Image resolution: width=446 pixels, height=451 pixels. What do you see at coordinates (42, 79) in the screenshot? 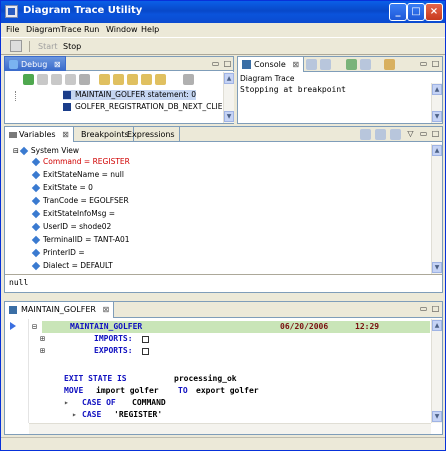
I see `suspend-icon` at bounding box center [42, 79].